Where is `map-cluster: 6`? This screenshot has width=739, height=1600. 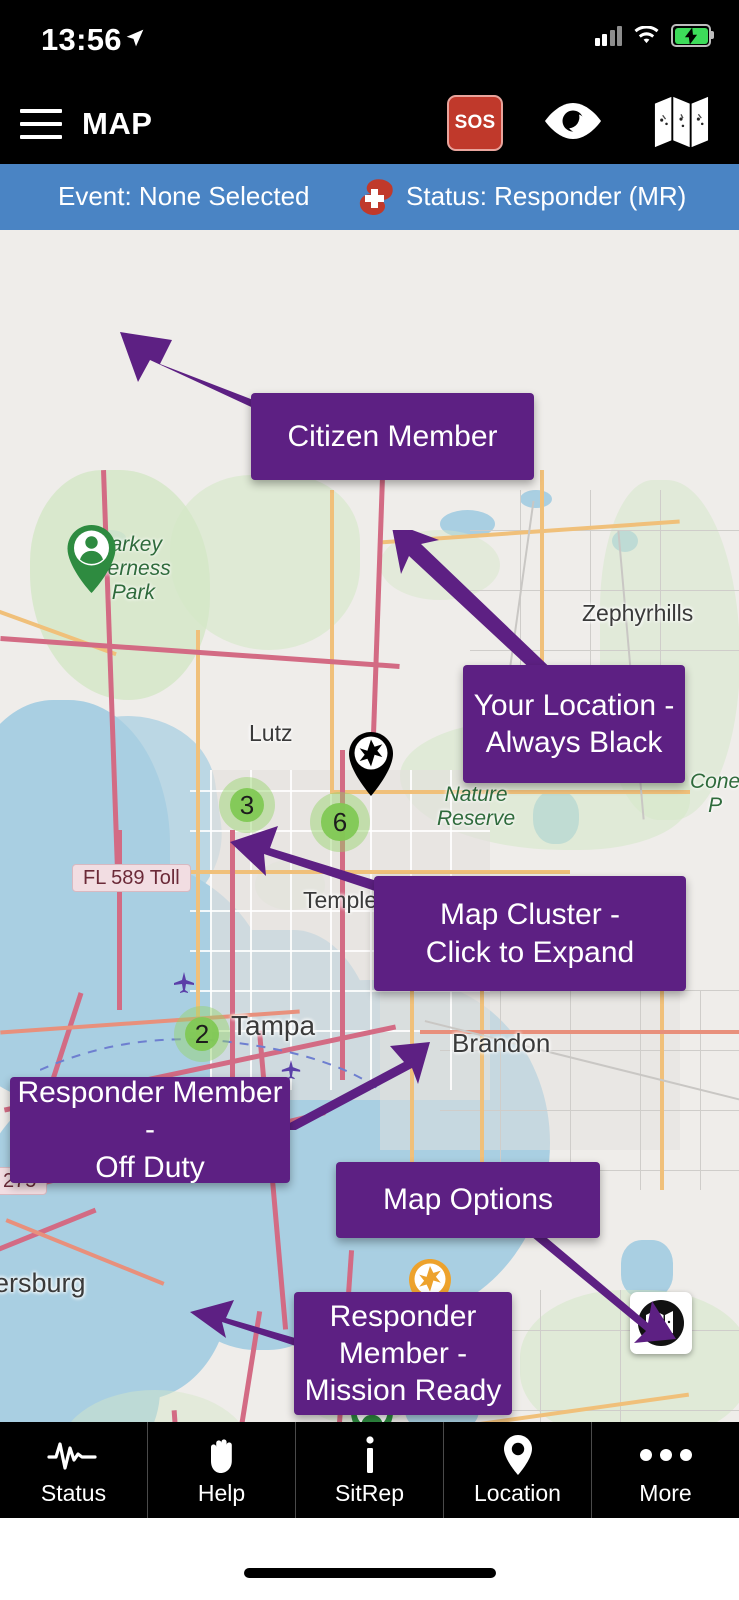 map-cluster: 6 is located at coordinates (340, 822).